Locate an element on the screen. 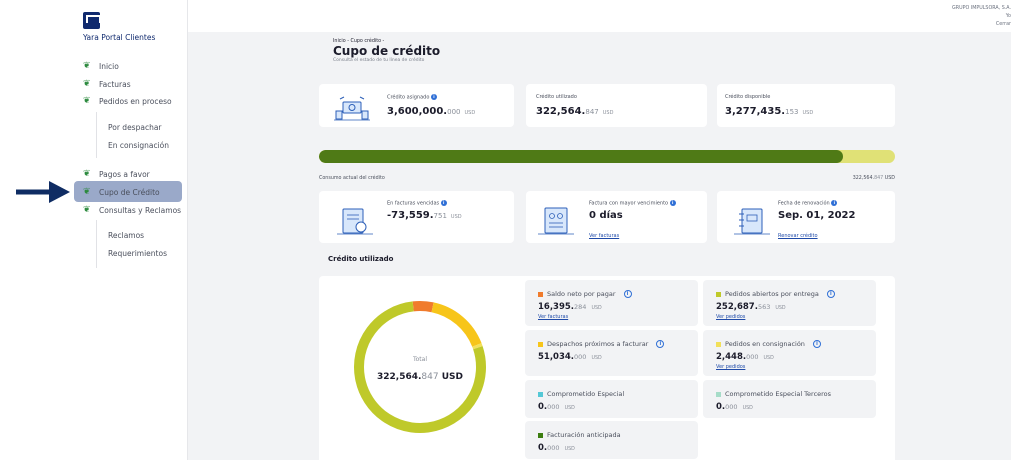 Image resolution: width=1011 pixels, height=460 pixels. pointer-arrow-icon is located at coordinates (43, 192).